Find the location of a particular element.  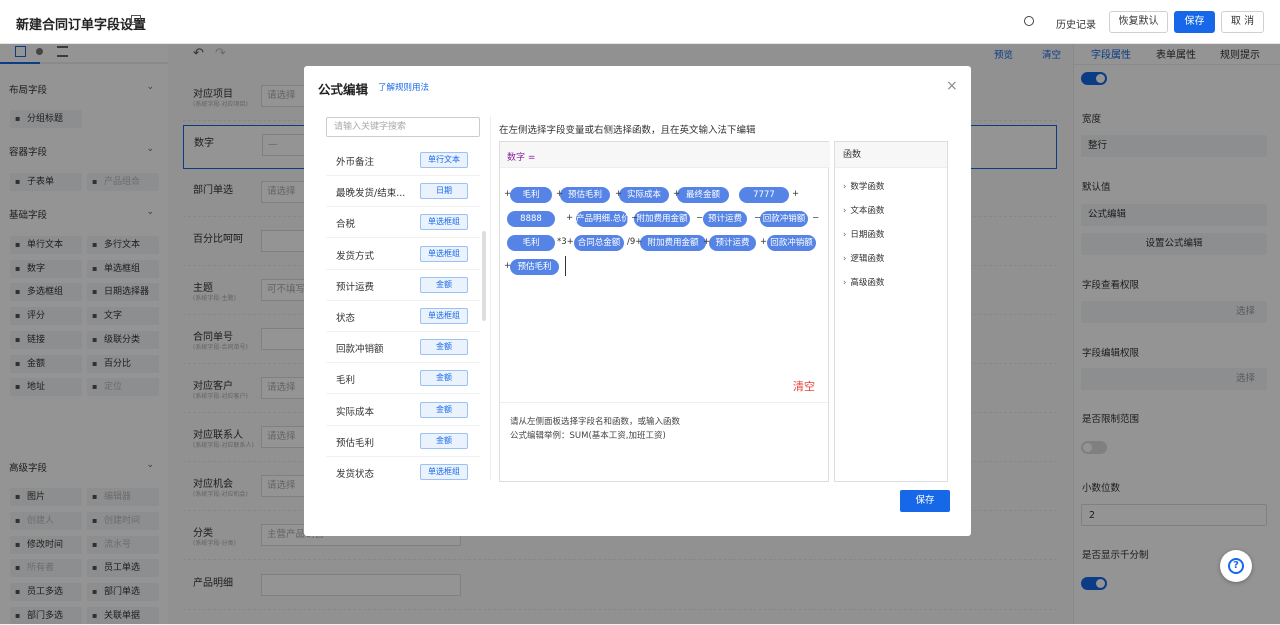

field-token: 最终金额 is located at coordinates (703, 195).